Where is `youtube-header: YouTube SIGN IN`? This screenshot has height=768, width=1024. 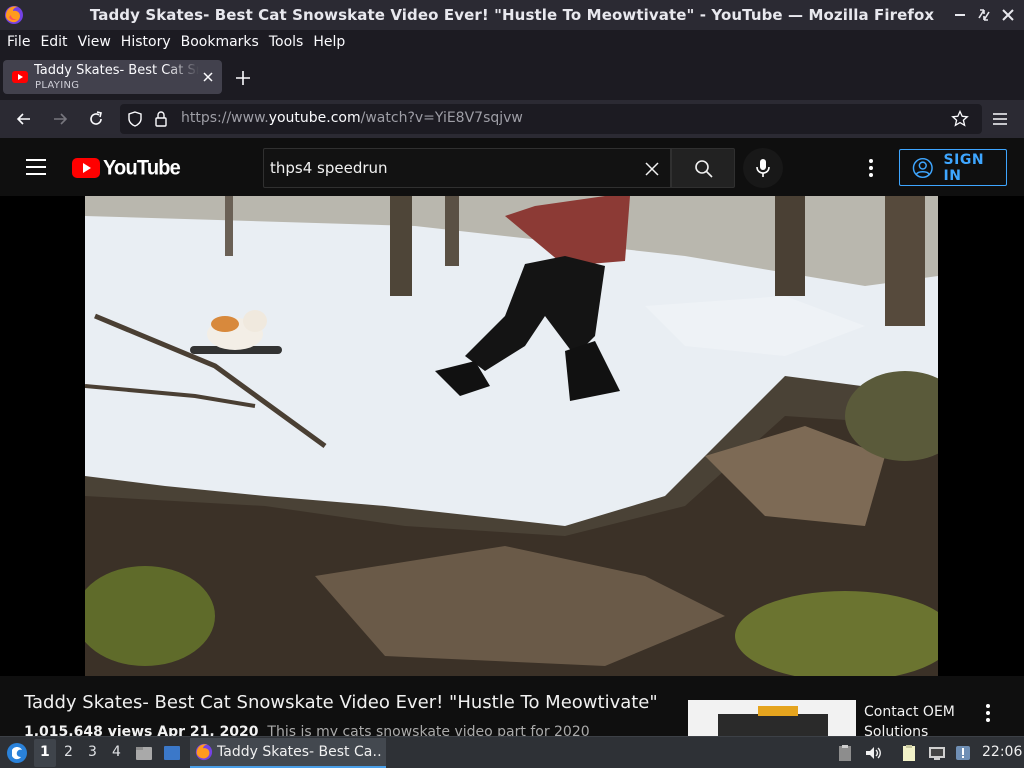
youtube-header: YouTube SIGN IN is located at coordinates (512, 167).